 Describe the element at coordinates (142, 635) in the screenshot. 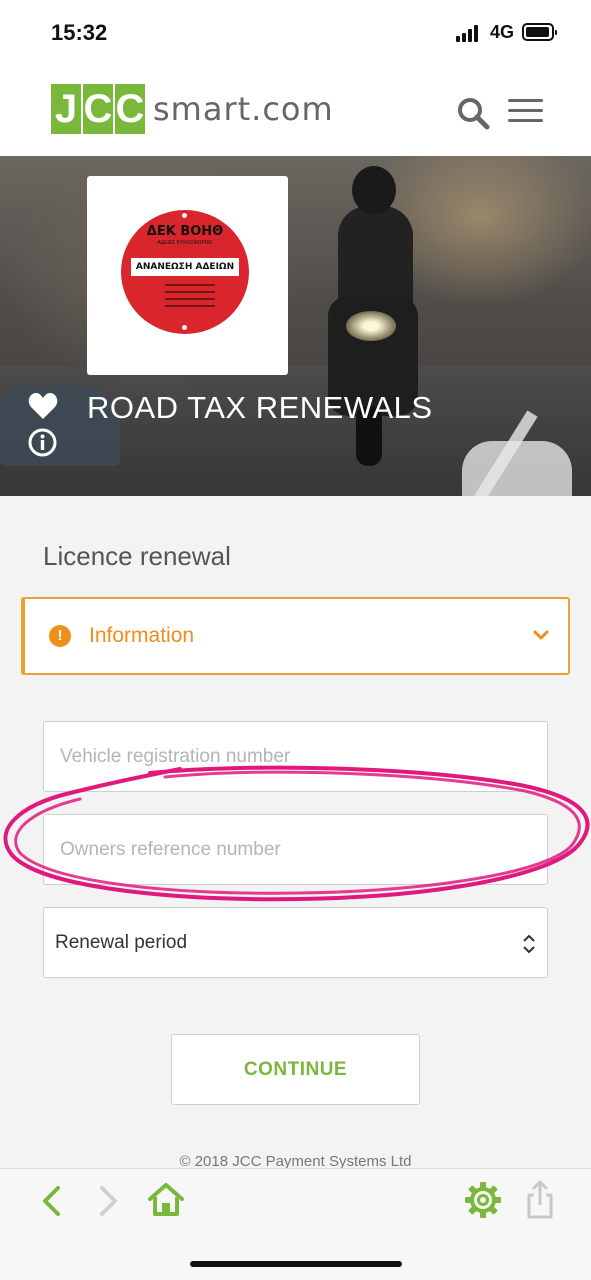

I see `information-label: Information` at that location.